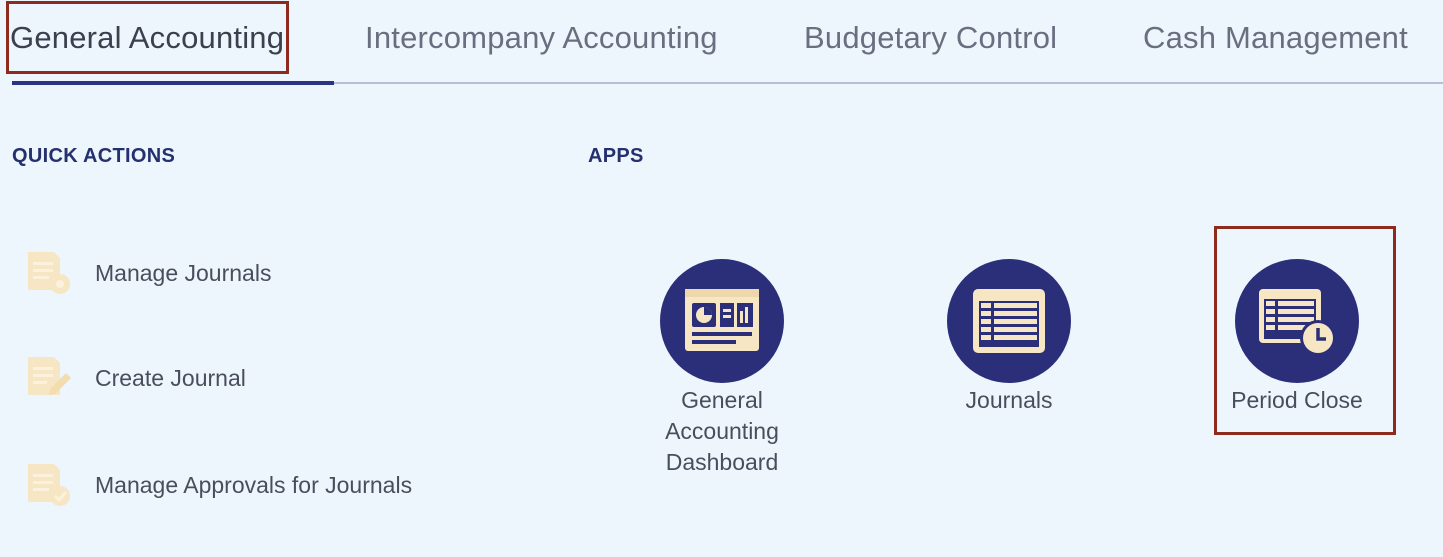 The height and width of the screenshot is (557, 1443). I want to click on app-label-line: Period Close, so click(1297, 400).